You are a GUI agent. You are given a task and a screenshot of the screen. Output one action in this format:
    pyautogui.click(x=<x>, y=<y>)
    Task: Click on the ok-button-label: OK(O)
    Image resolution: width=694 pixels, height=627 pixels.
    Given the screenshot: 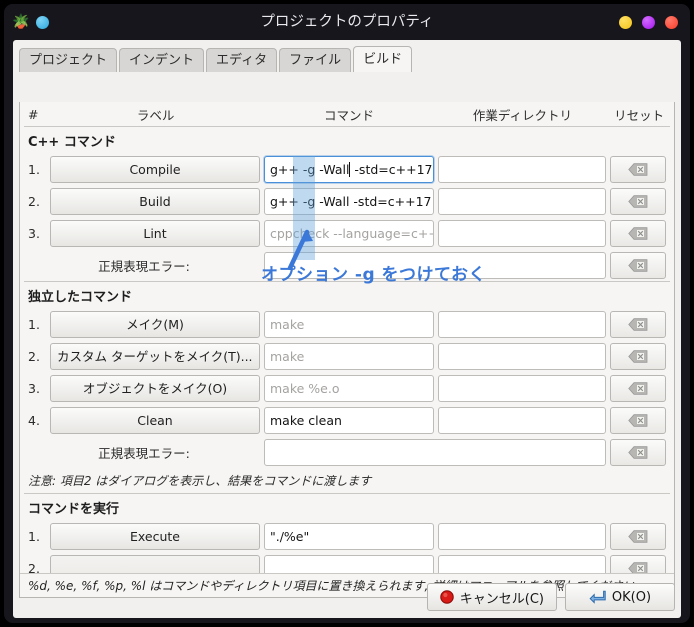 What is the action you would take?
    pyautogui.click(x=631, y=597)
    